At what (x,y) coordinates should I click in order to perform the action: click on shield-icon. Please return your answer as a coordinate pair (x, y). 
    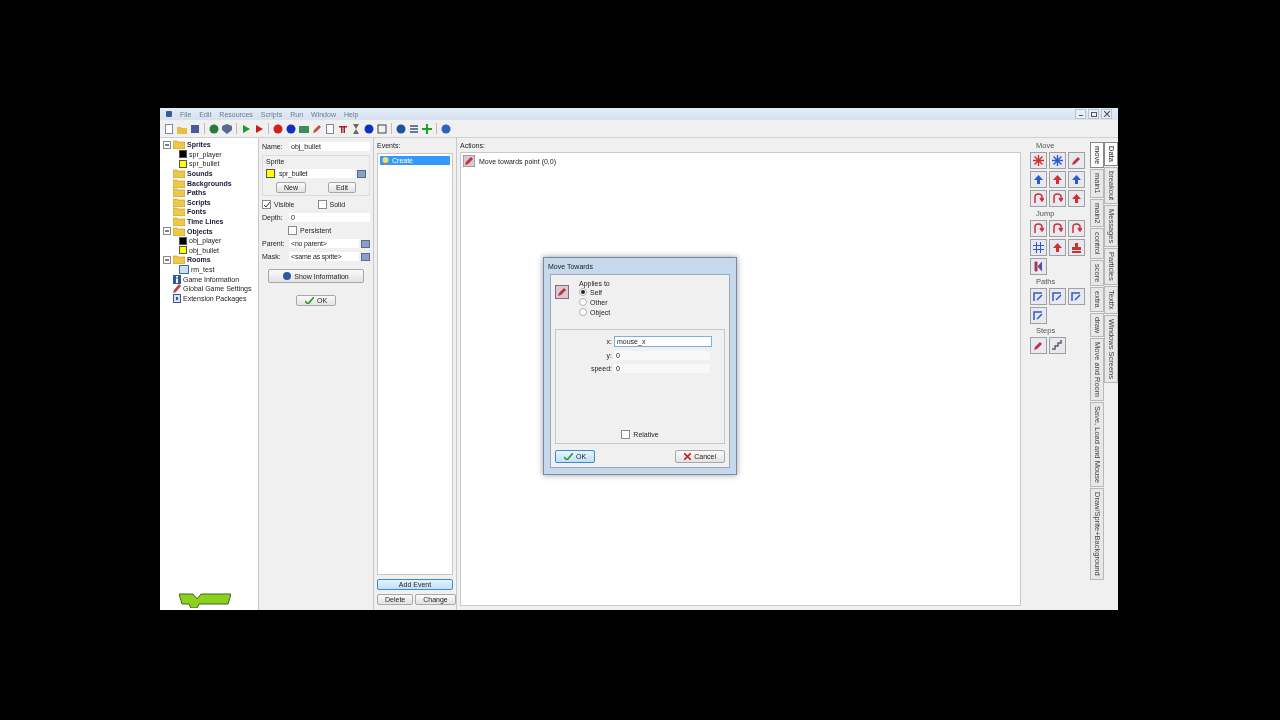
    Looking at the image, I should click on (227, 128).